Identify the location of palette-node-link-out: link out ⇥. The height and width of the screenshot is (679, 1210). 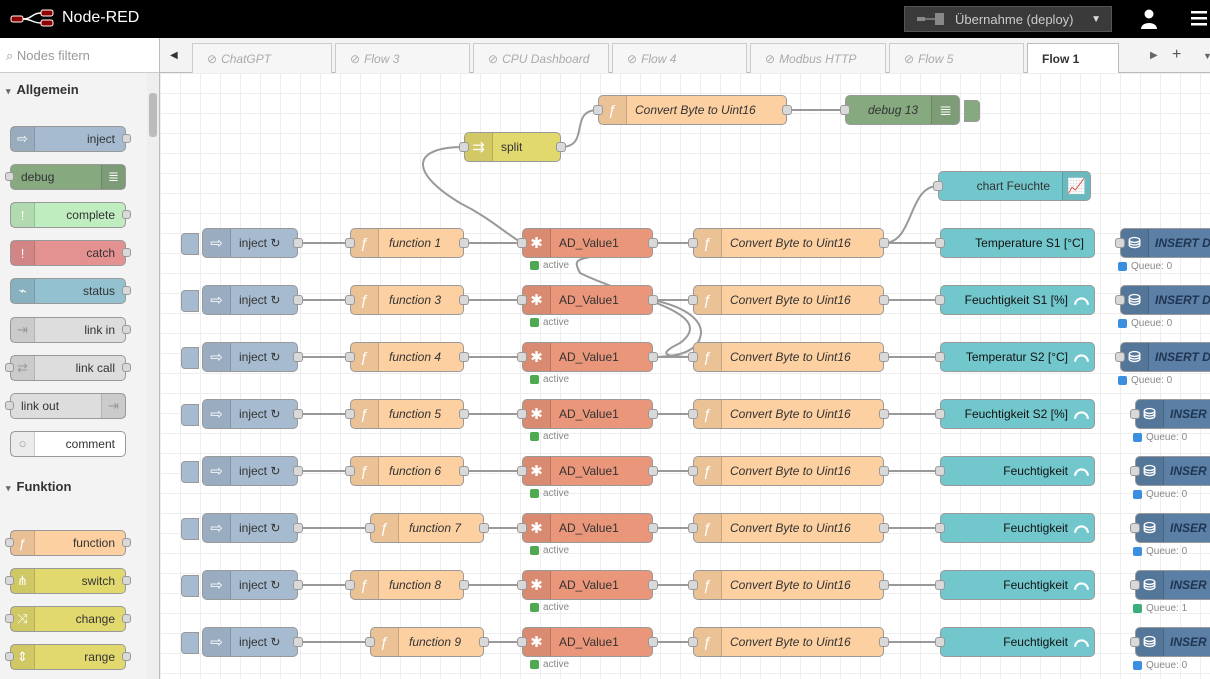
(68, 405).